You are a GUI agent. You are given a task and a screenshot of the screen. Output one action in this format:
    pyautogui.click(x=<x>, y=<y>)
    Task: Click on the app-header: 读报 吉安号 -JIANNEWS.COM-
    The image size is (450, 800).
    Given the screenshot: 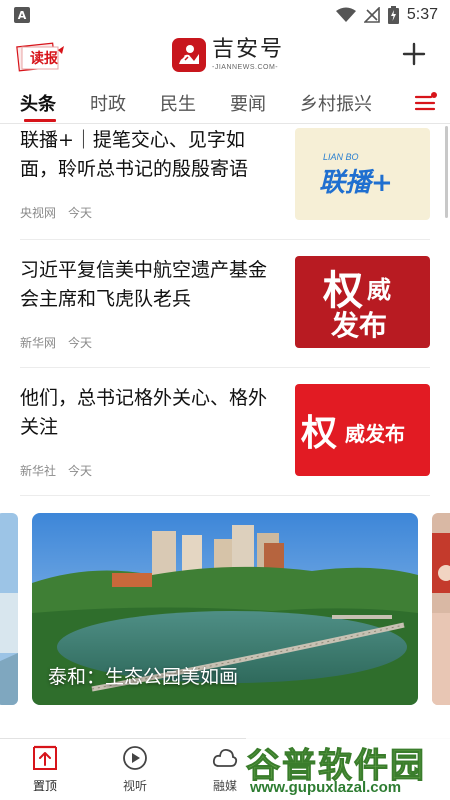 What is the action you would take?
    pyautogui.click(x=225, y=56)
    